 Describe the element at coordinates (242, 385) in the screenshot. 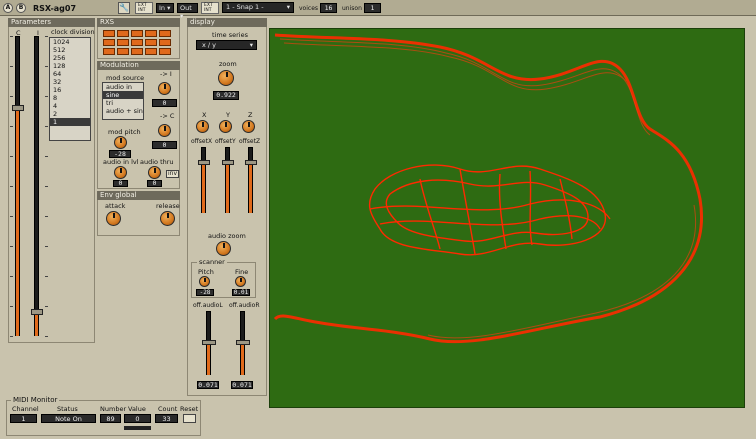

I see `off-audio-r-value: 0.071` at that location.